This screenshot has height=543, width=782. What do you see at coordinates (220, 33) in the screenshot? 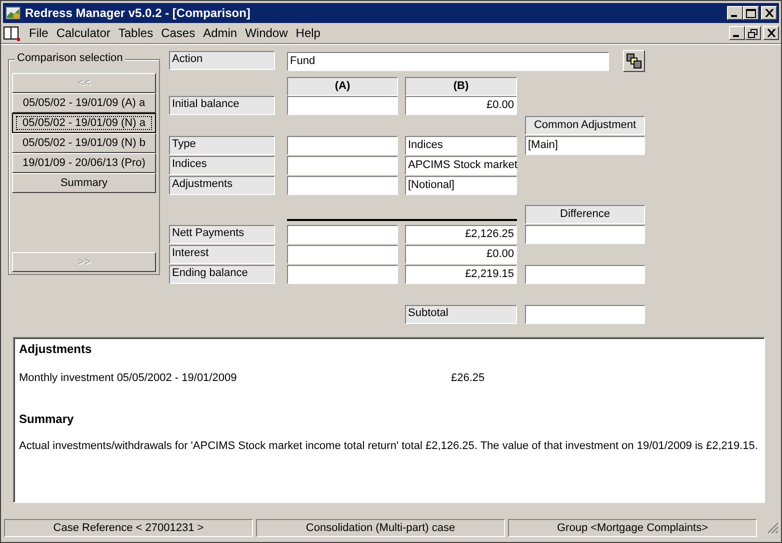
I see `menu-item: Admin` at bounding box center [220, 33].